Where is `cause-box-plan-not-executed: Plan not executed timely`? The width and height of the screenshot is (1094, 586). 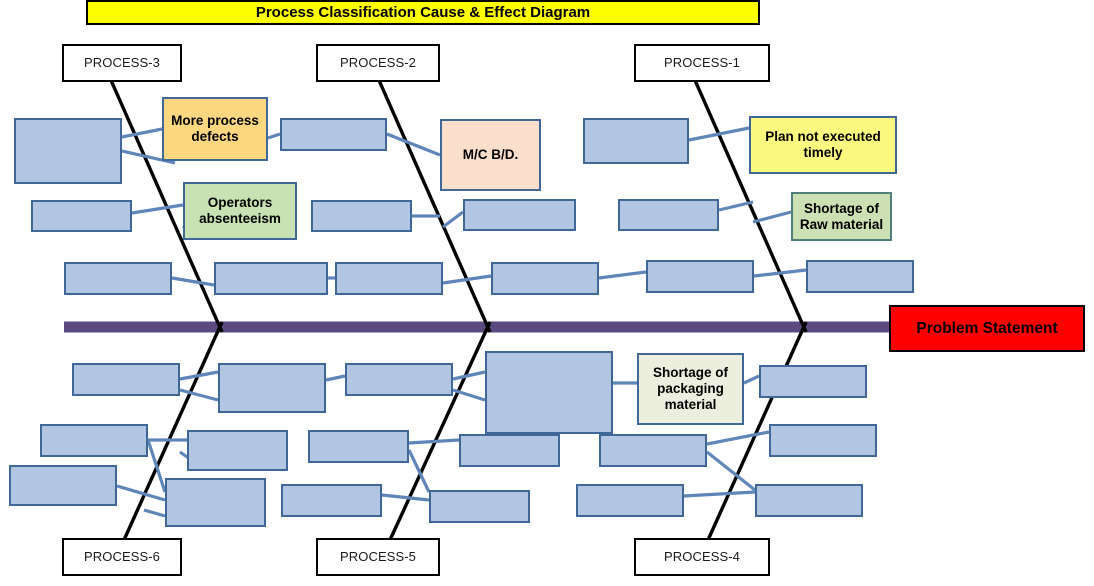 cause-box-plan-not-executed: Plan not executed timely is located at coordinates (823, 145).